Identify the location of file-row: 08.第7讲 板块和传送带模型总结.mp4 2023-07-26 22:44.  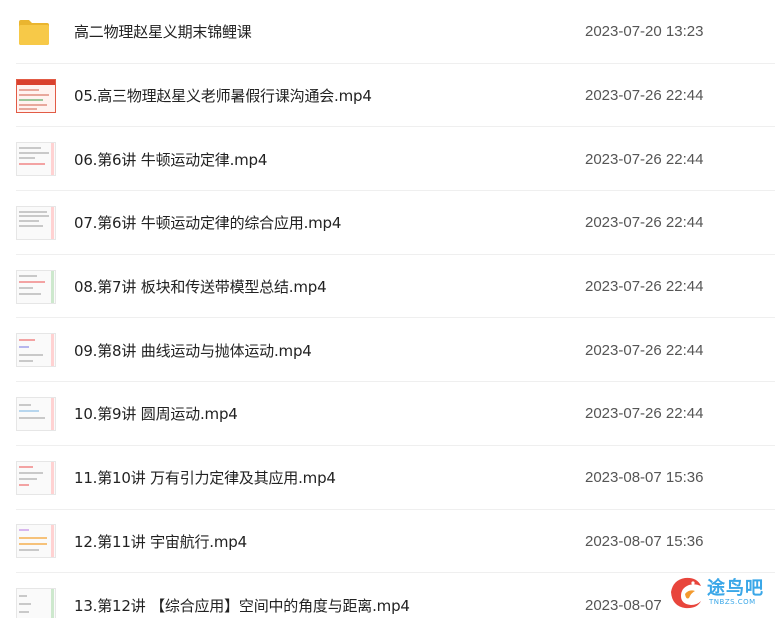
(387, 287).